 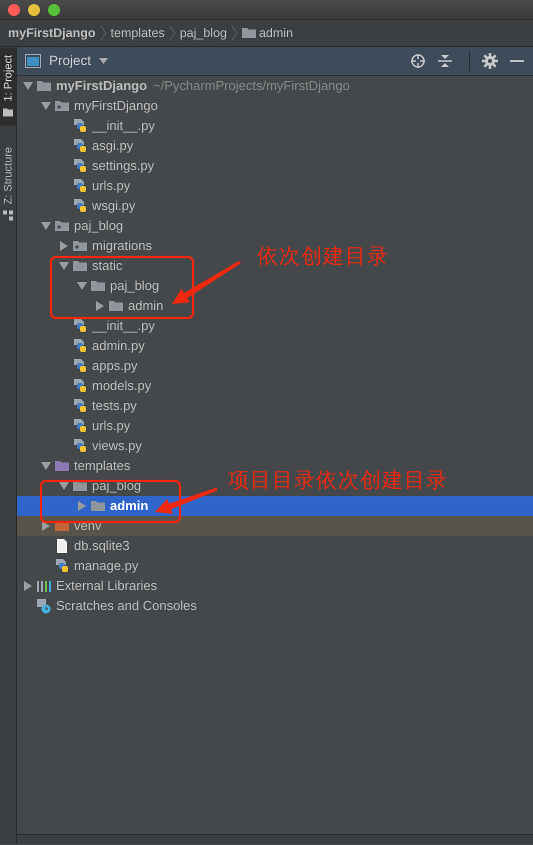 I want to click on tree-item: myFirstDjango ~/PycharmProjects/myFirstDjango, so click(x=183, y=86).